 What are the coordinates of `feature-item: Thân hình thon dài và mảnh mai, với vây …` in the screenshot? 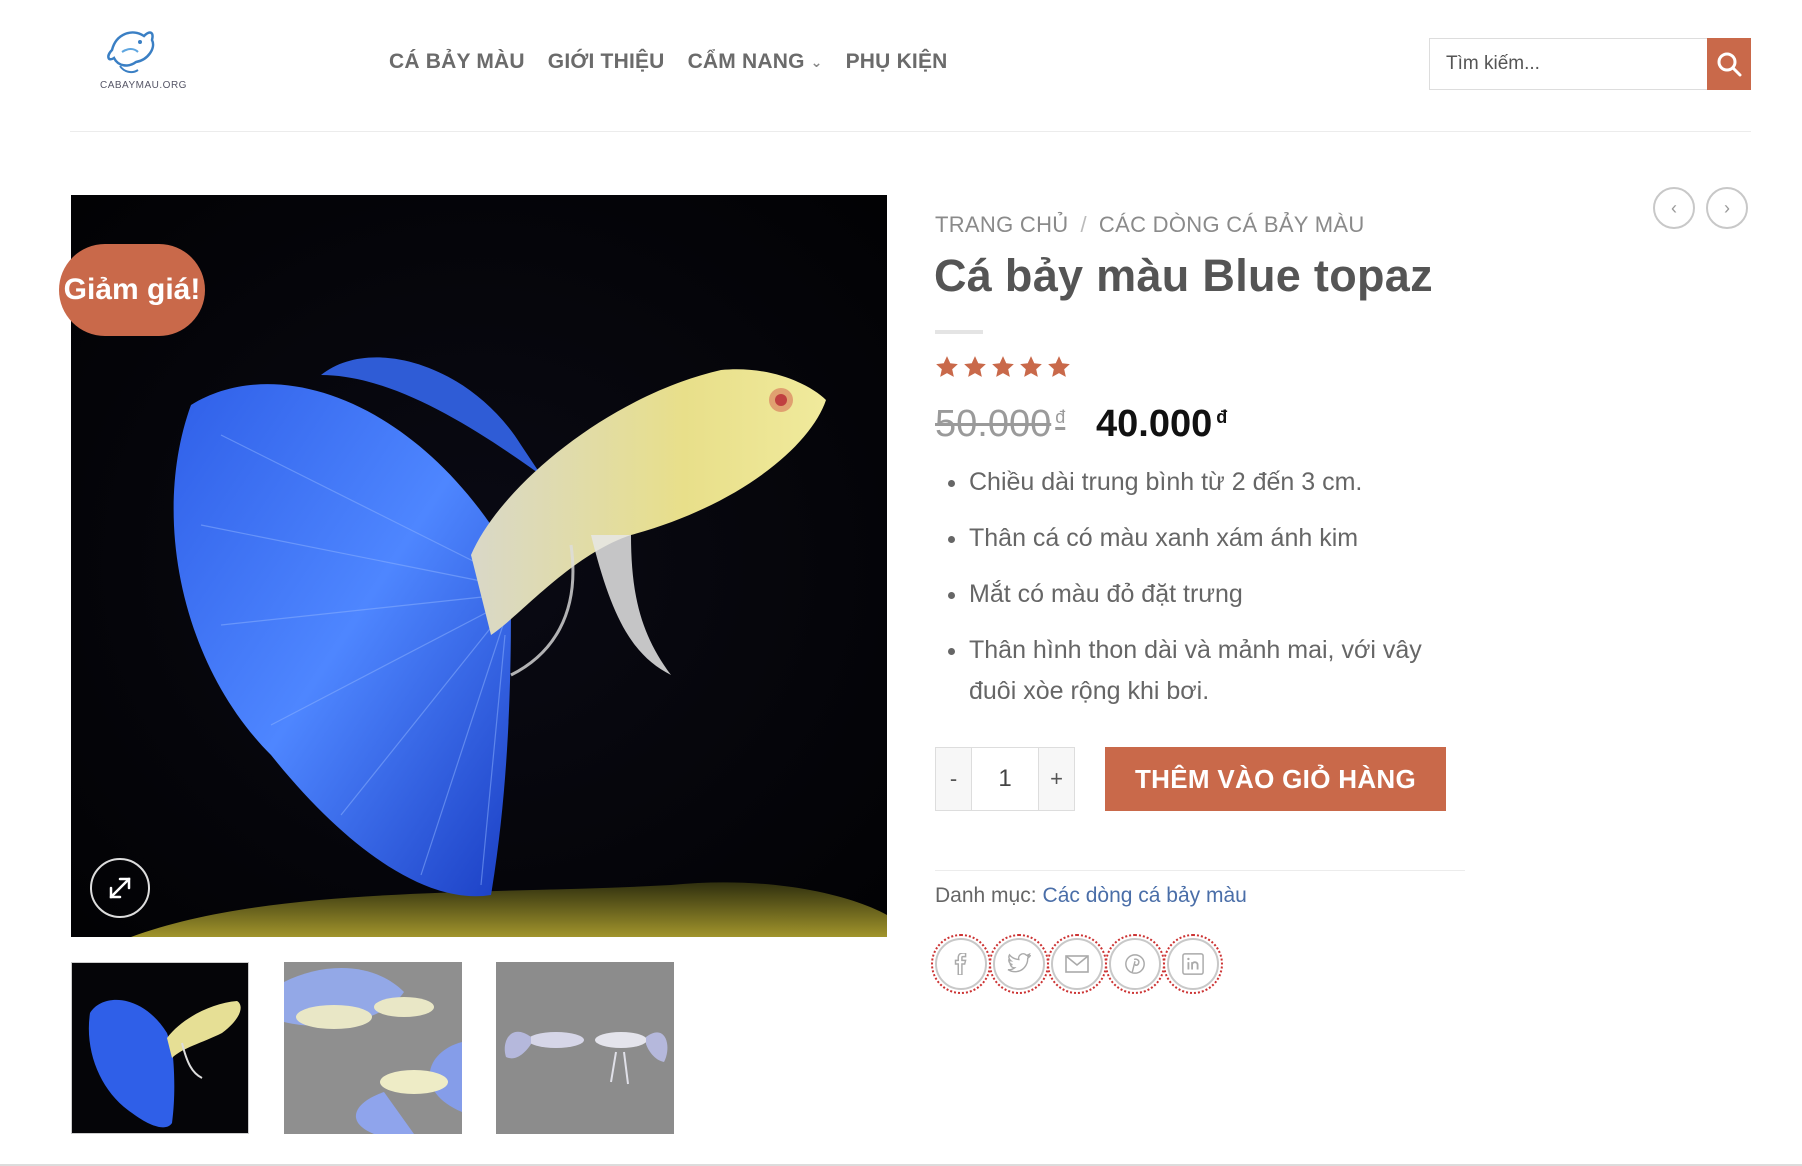 It's located at (1219, 671).